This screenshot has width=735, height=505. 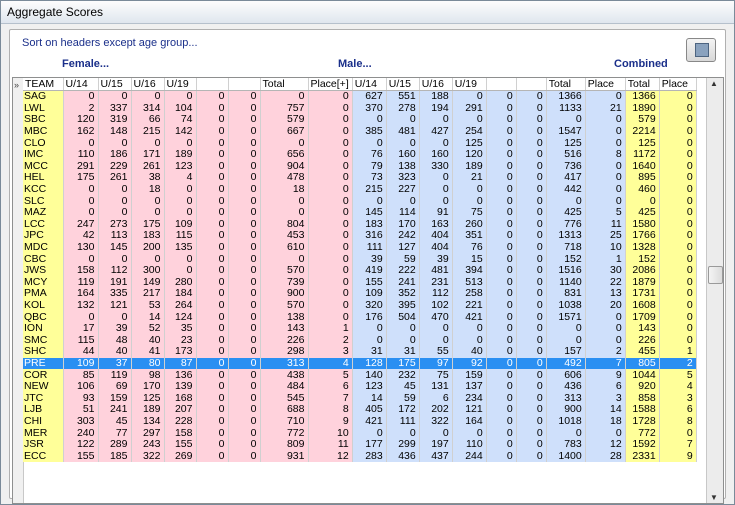 What do you see at coordinates (436, 247) in the screenshot?
I see `score-cell: 404` at bounding box center [436, 247].